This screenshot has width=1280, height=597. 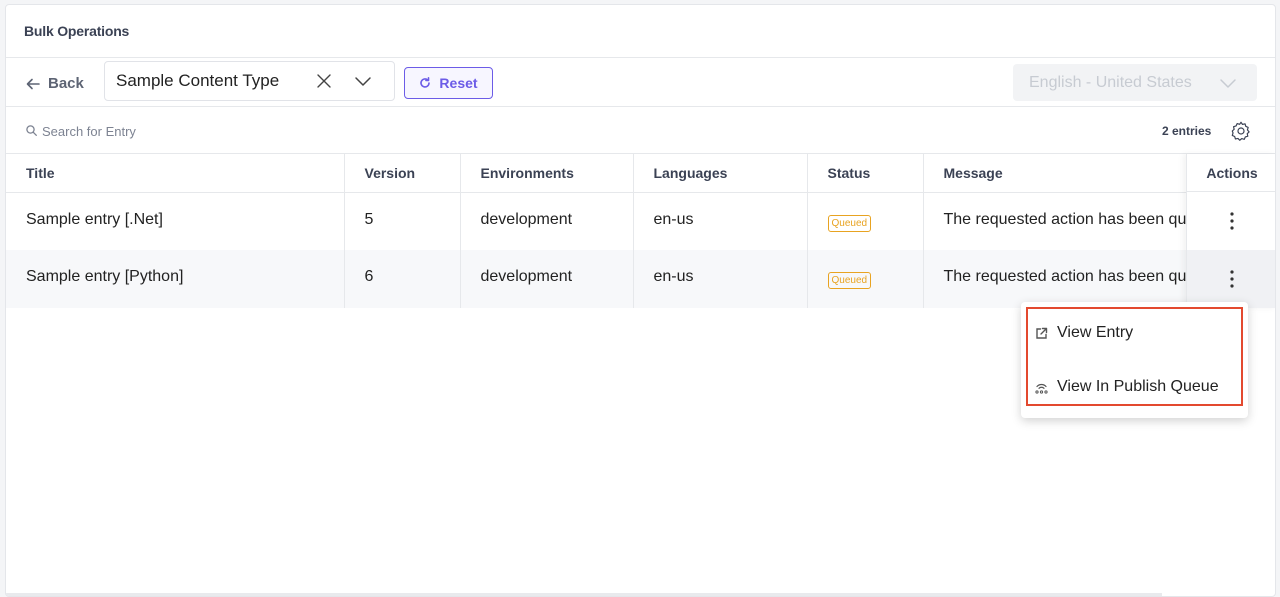 I want to click on page-title: Bulk Operations, so click(x=77, y=31).